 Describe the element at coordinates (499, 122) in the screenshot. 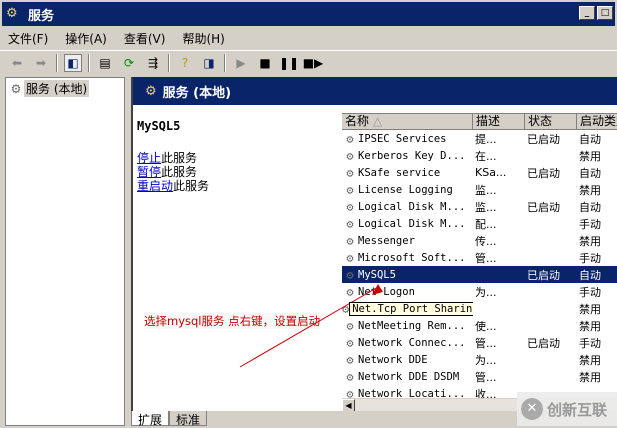

I see `column-description: 描述` at that location.